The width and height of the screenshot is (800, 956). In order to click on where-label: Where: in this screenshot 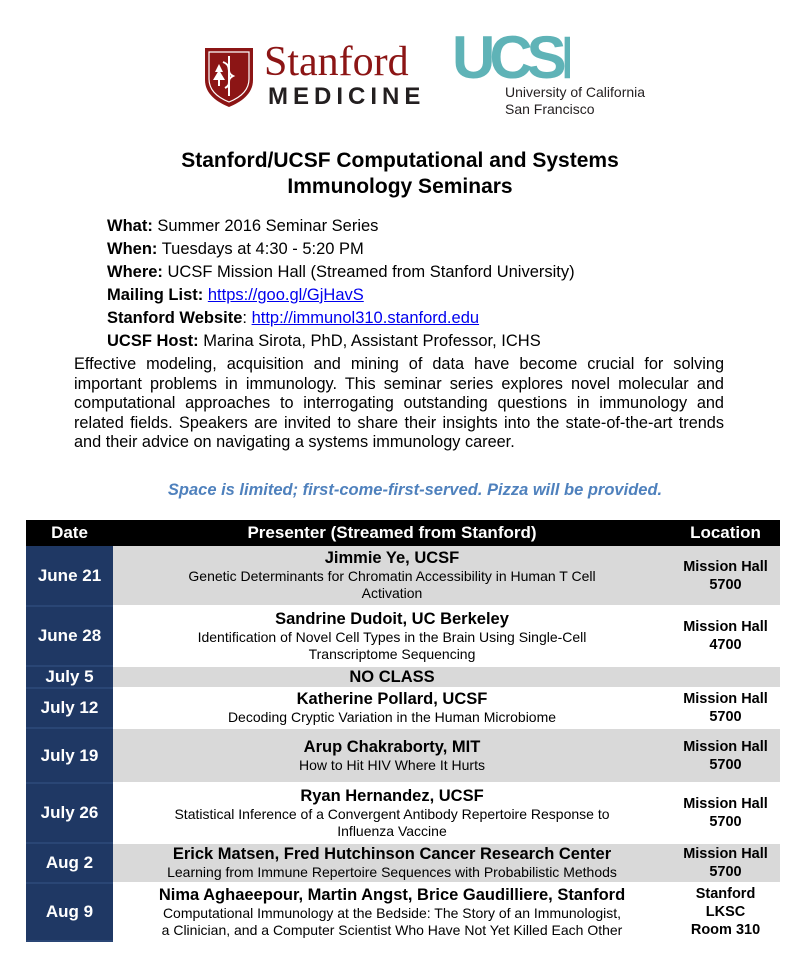, I will do `click(135, 272)`.